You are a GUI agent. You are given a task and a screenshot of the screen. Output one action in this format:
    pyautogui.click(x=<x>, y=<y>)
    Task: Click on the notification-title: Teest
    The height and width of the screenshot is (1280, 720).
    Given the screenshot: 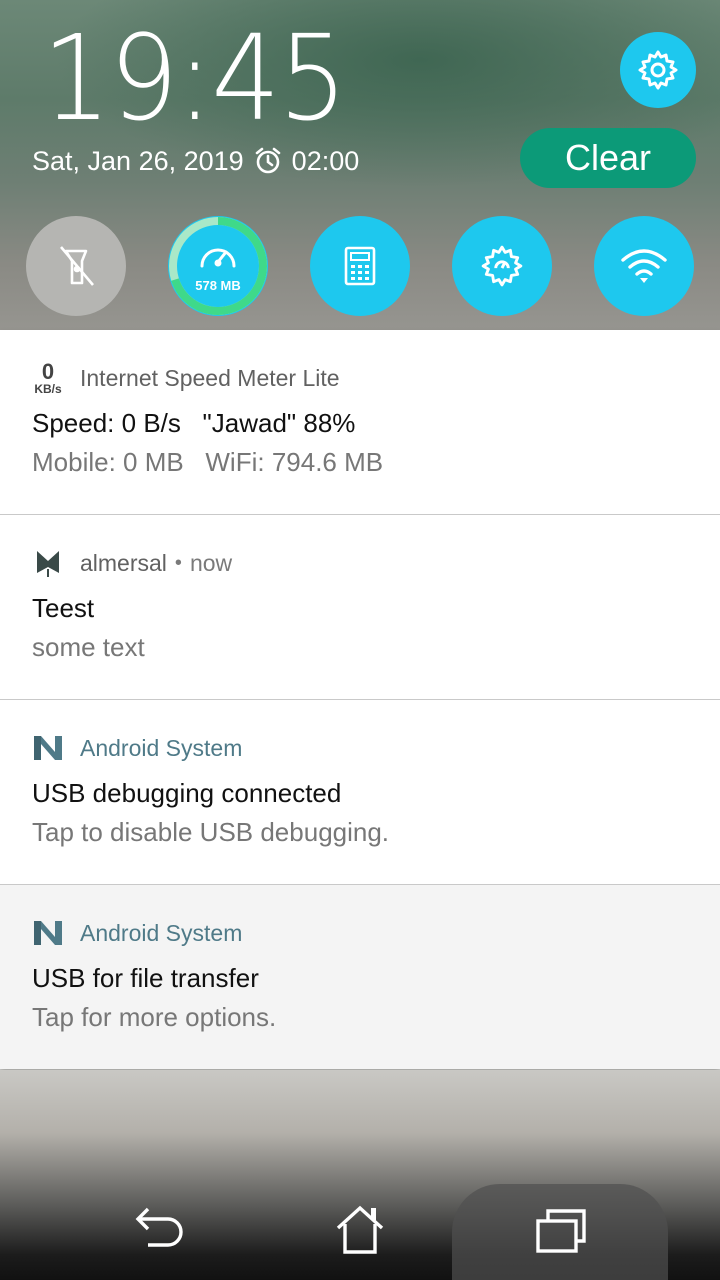 What is the action you would take?
    pyautogui.click(x=63, y=608)
    